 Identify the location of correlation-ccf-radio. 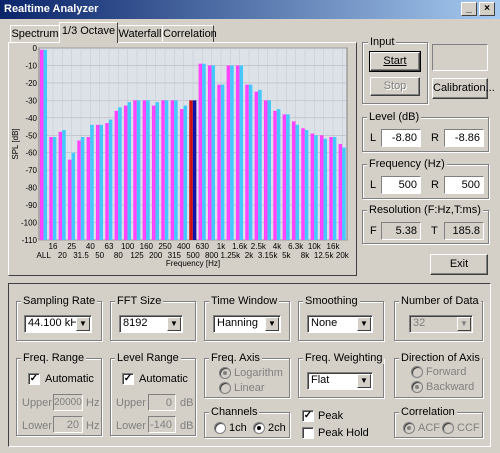
(448, 428).